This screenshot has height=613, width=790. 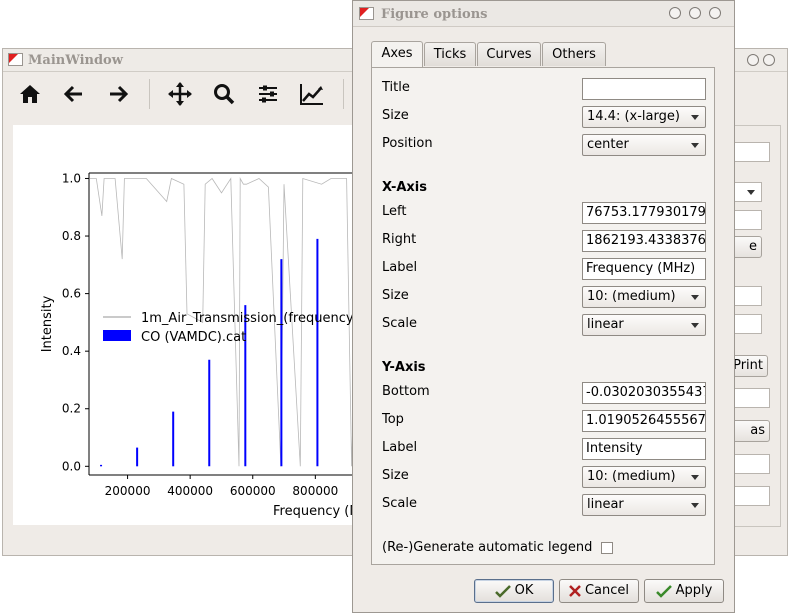 What do you see at coordinates (644, 505) in the screenshot?
I see `y-scale-select: linear` at bounding box center [644, 505].